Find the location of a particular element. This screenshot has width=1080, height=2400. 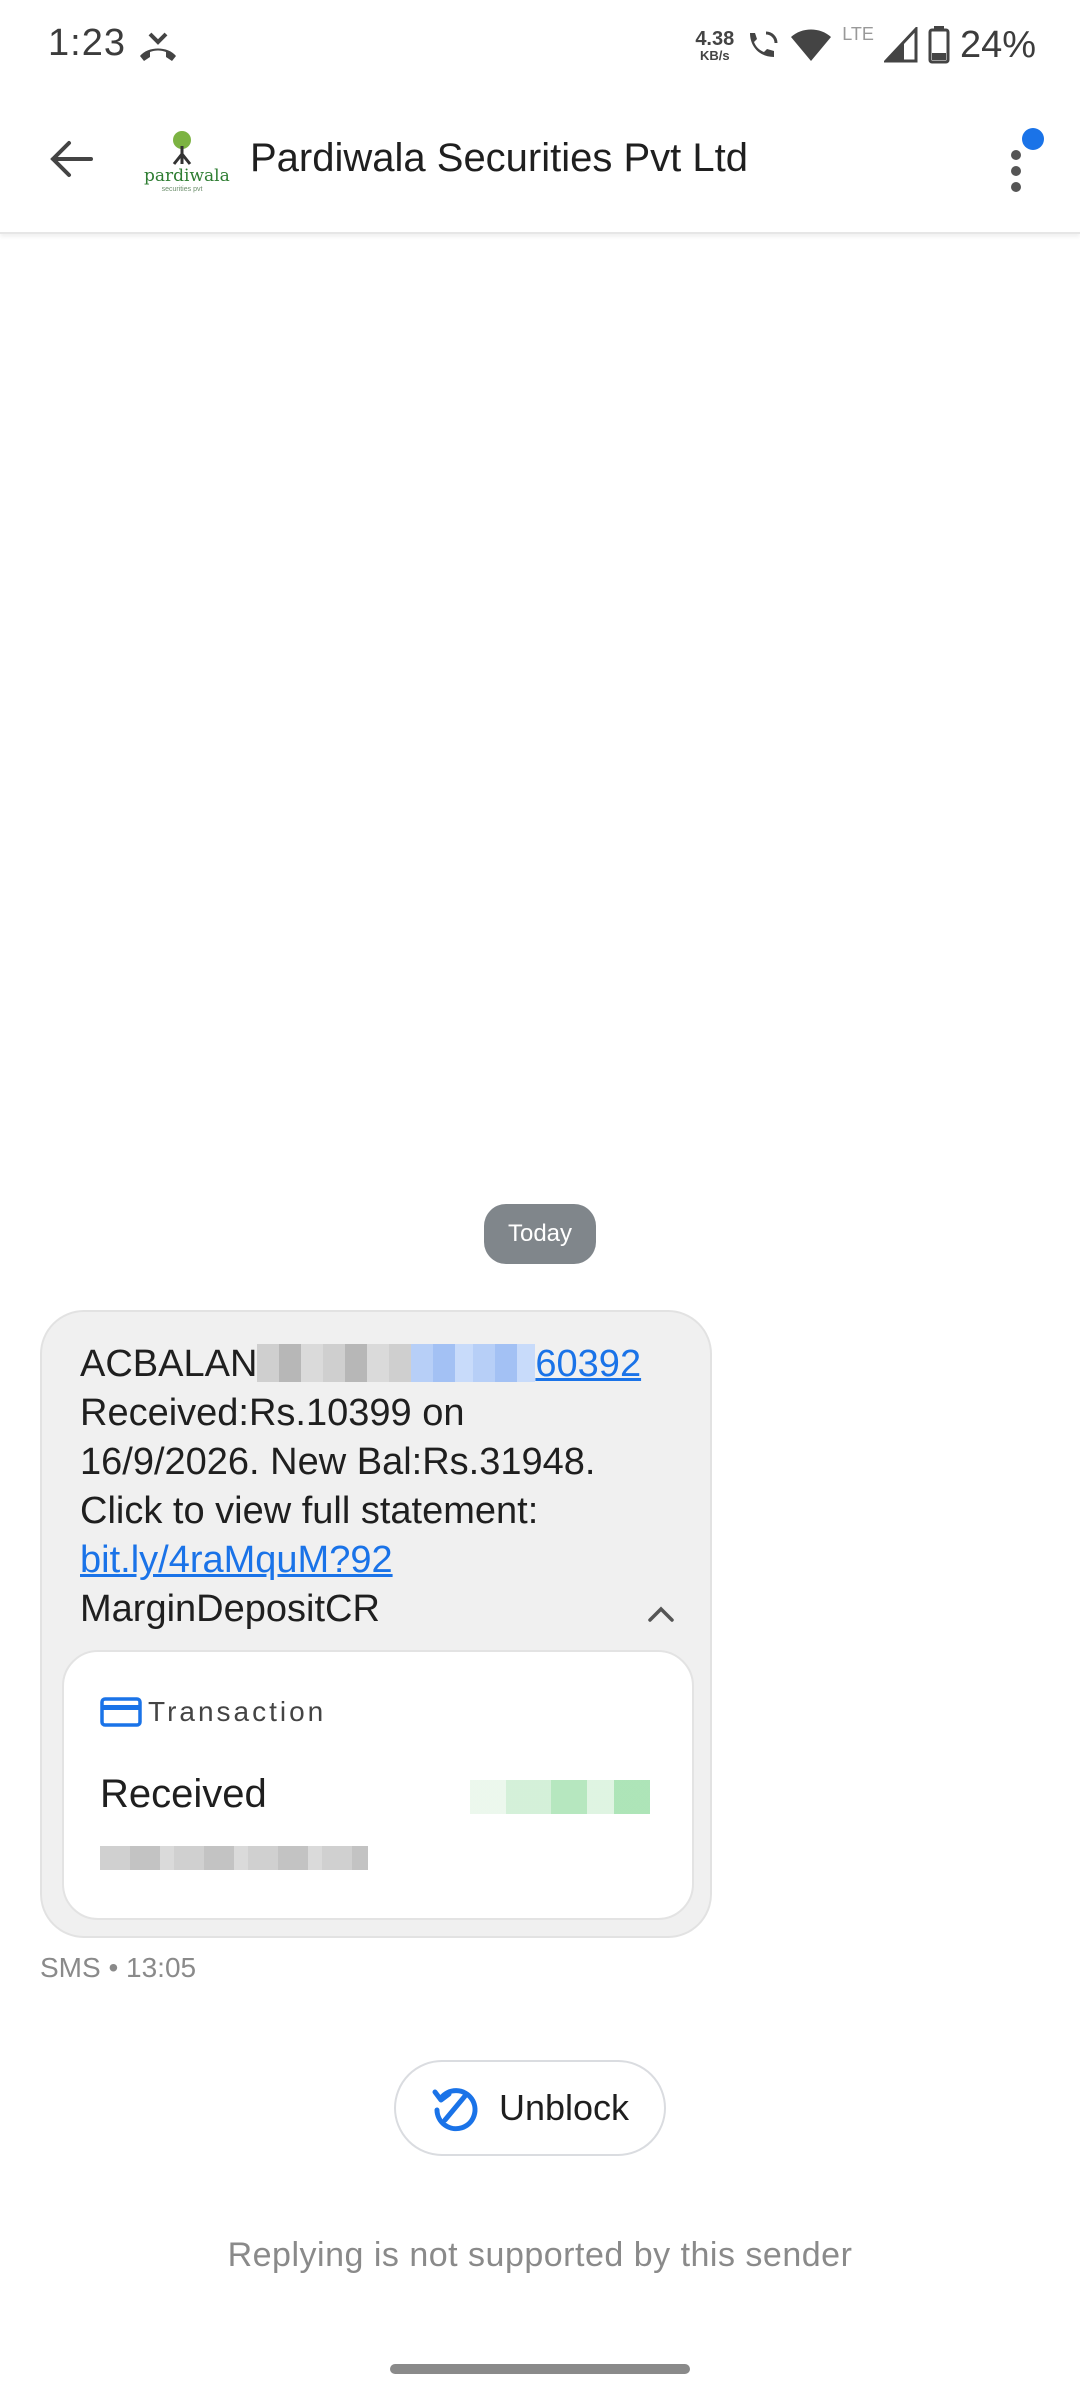

message-prefix: ACBALAN is located at coordinates (169, 1364).